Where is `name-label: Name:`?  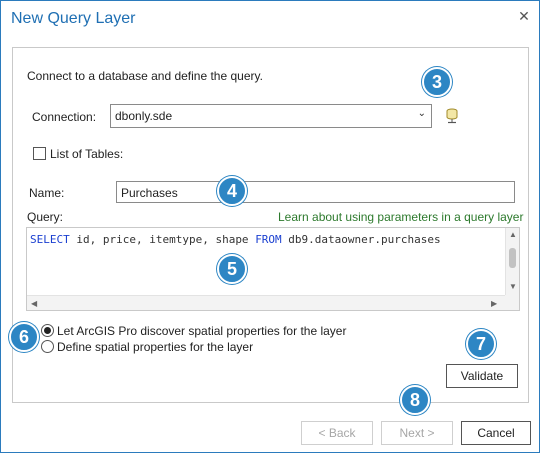 name-label: Name: is located at coordinates (47, 193).